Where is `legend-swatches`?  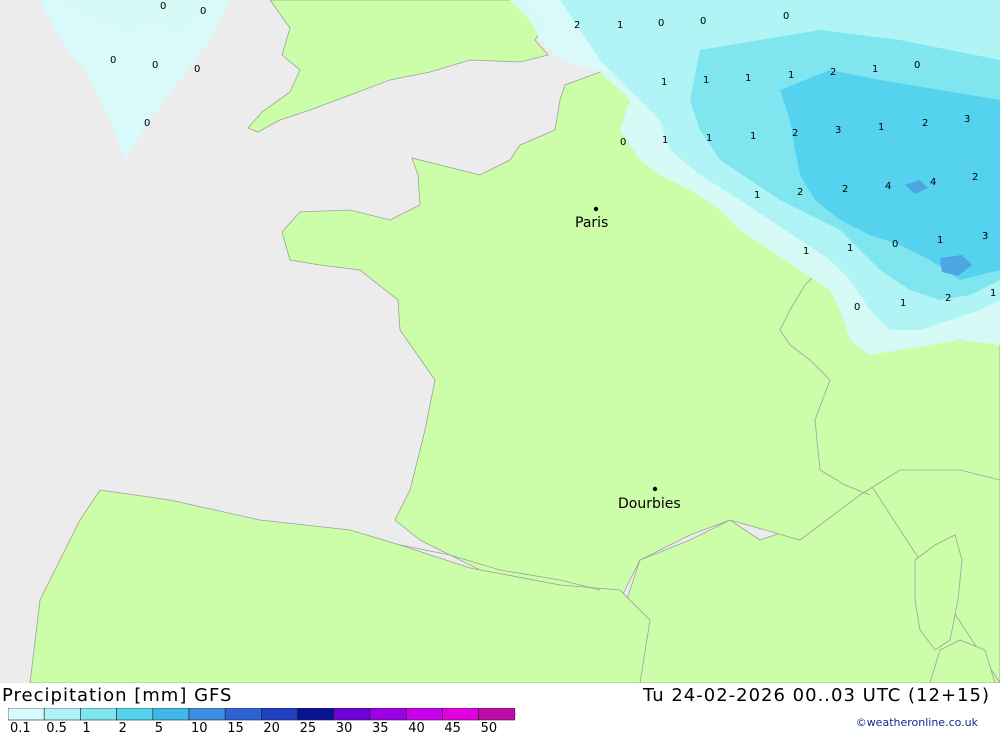 legend-swatches is located at coordinates (262, 714).